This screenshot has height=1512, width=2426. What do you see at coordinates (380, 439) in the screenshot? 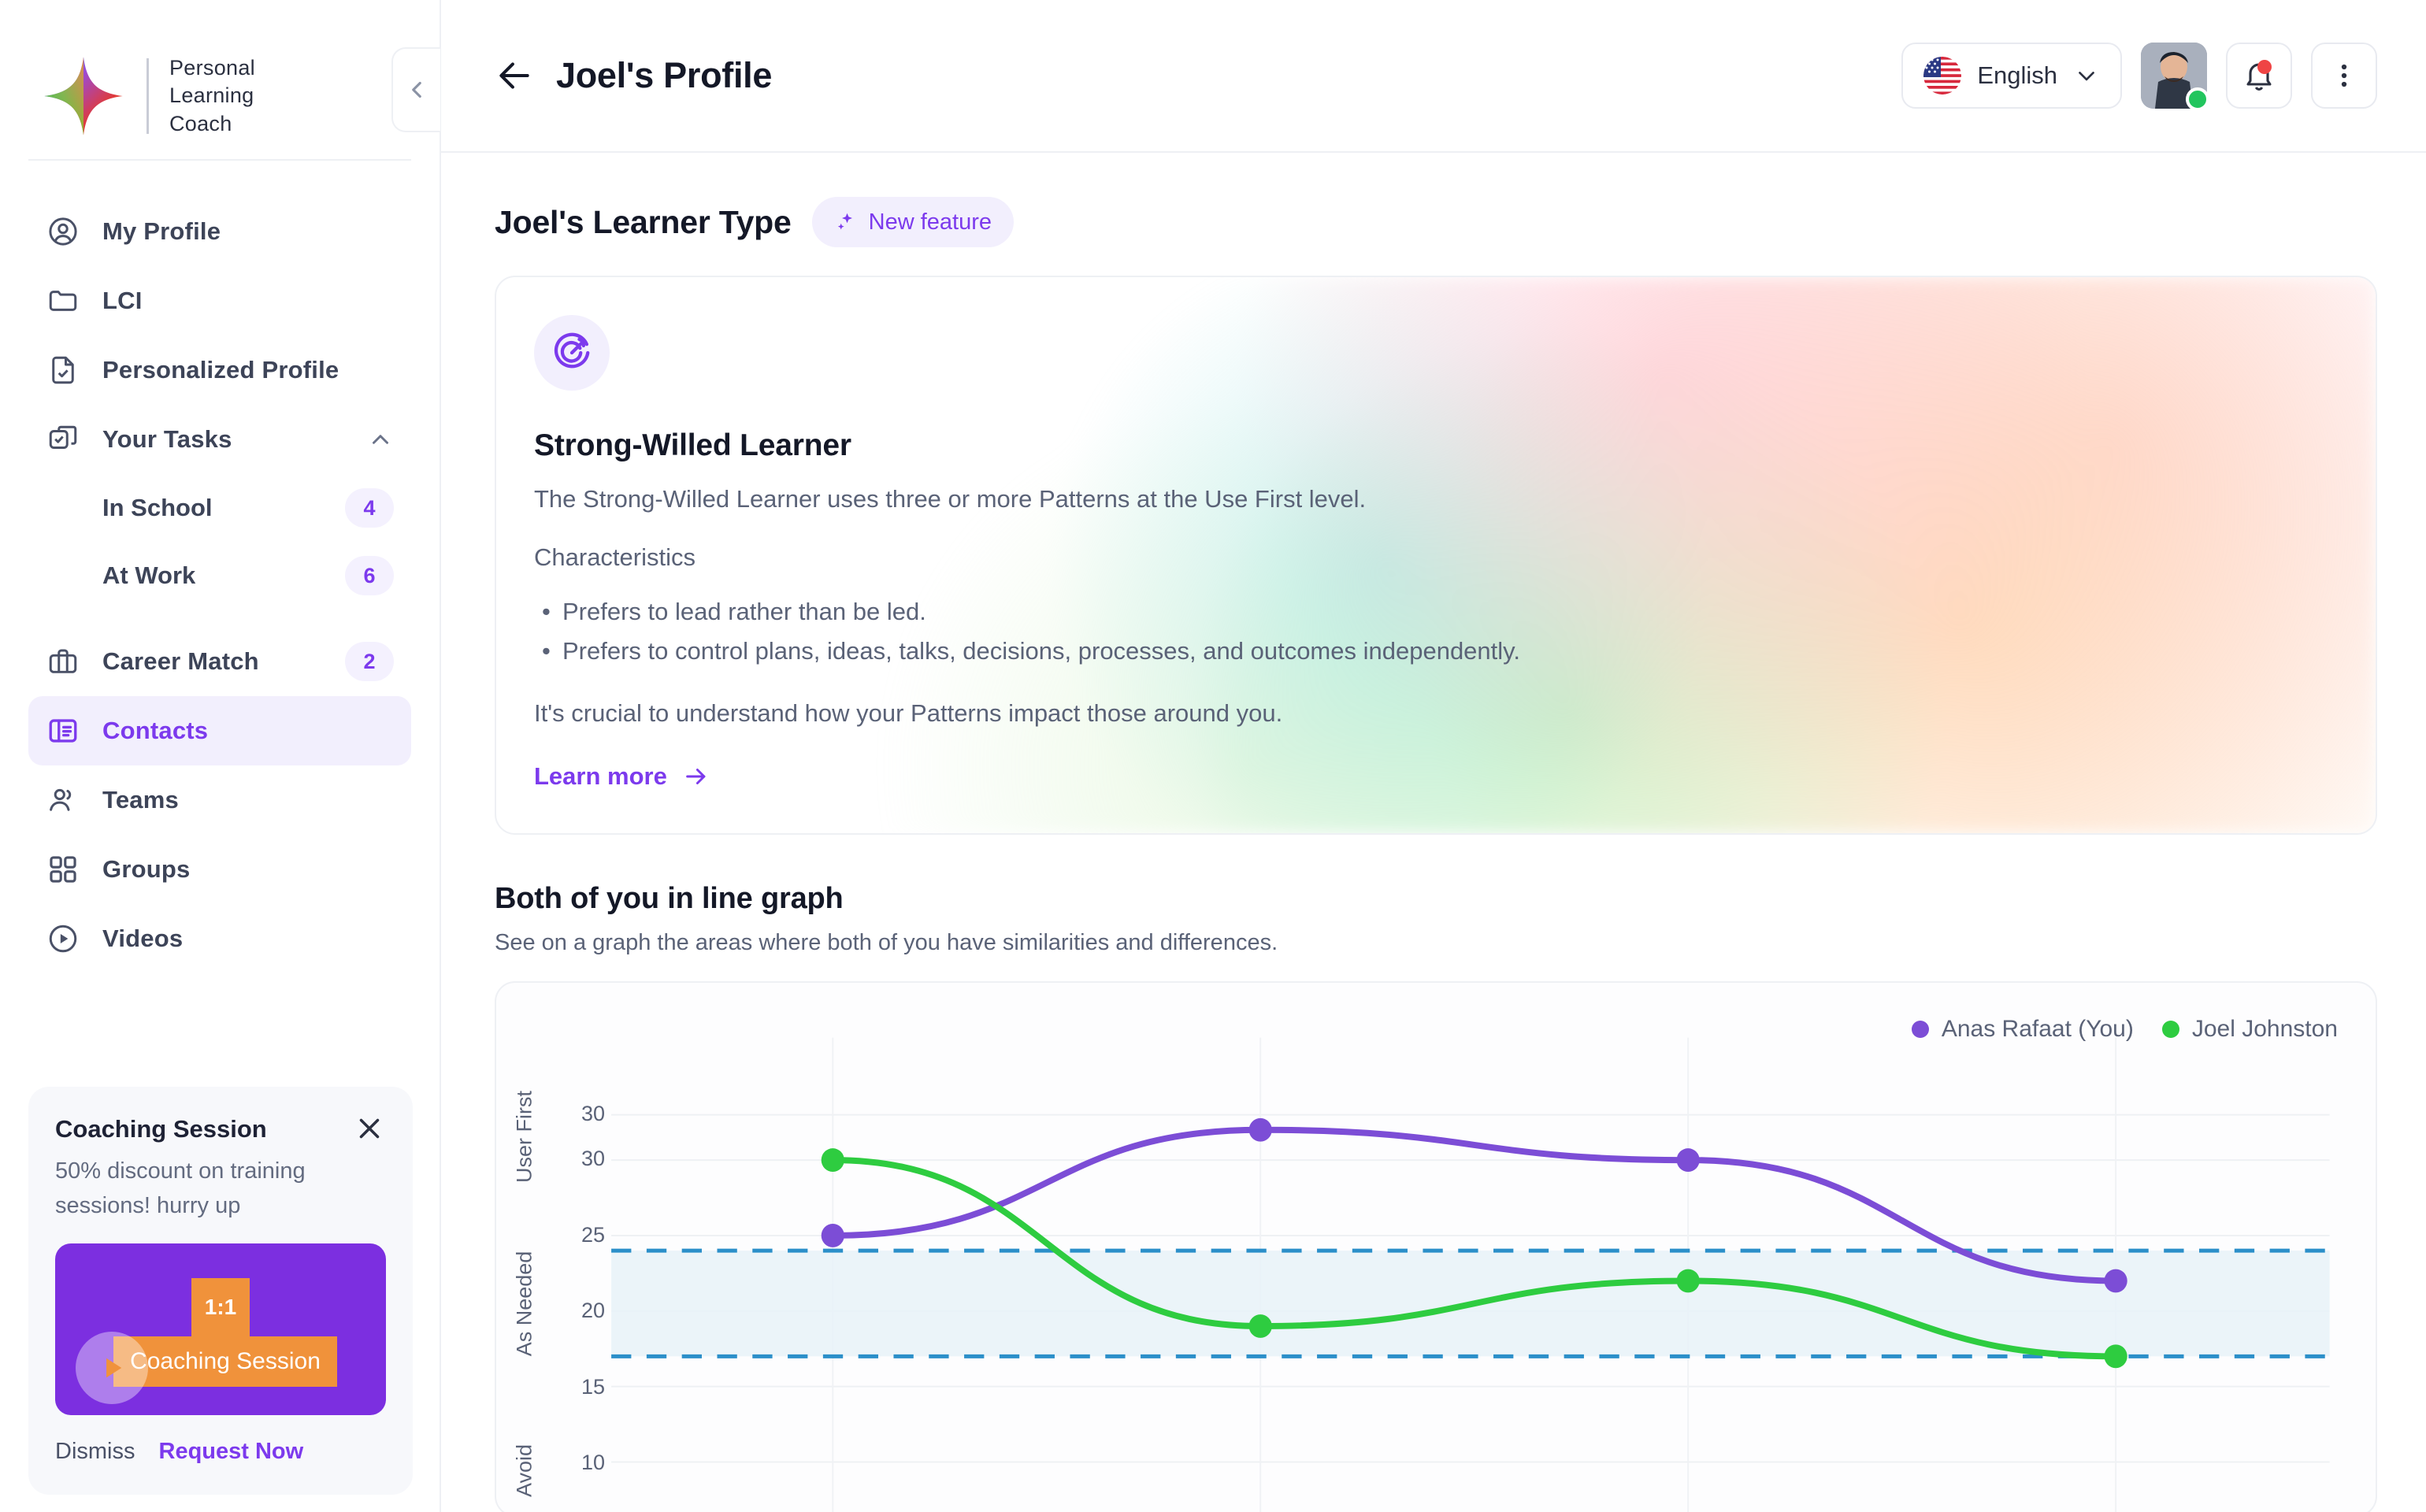
I see `chevron-up-icon` at bounding box center [380, 439].